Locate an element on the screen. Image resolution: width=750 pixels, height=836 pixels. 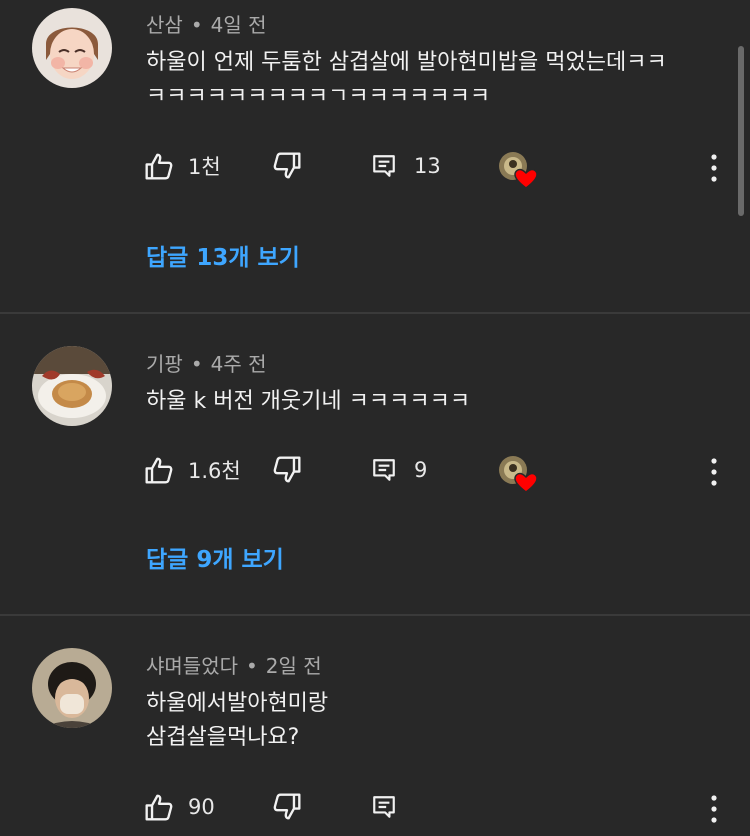
reply-count: 13 is located at coordinates (427, 166).